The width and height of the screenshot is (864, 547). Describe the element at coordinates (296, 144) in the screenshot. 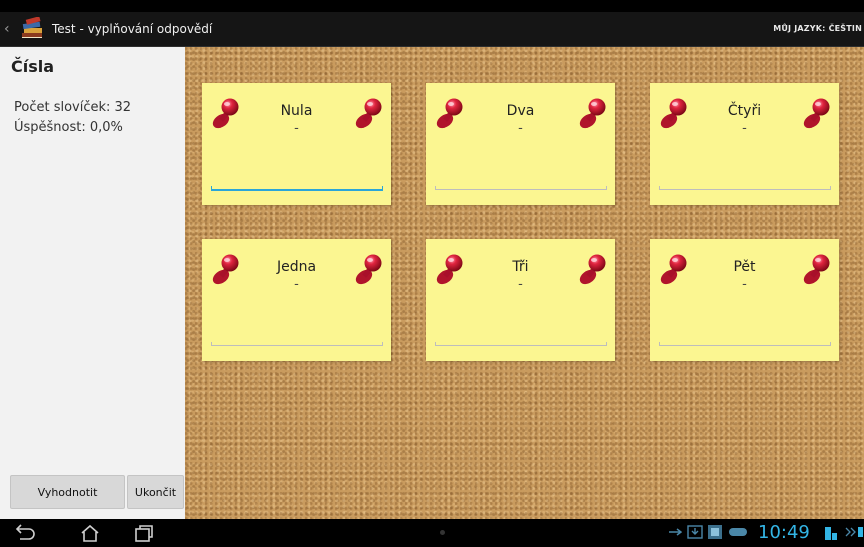

I see `word-card: Nula -` at that location.